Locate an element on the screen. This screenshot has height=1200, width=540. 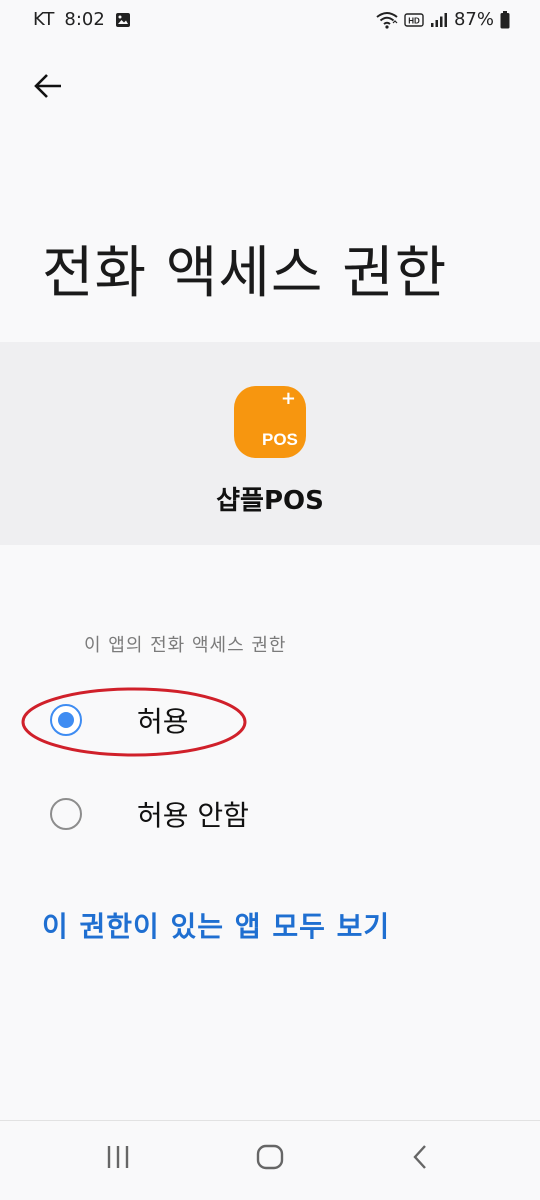
home-button is located at coordinates (270, 1159).